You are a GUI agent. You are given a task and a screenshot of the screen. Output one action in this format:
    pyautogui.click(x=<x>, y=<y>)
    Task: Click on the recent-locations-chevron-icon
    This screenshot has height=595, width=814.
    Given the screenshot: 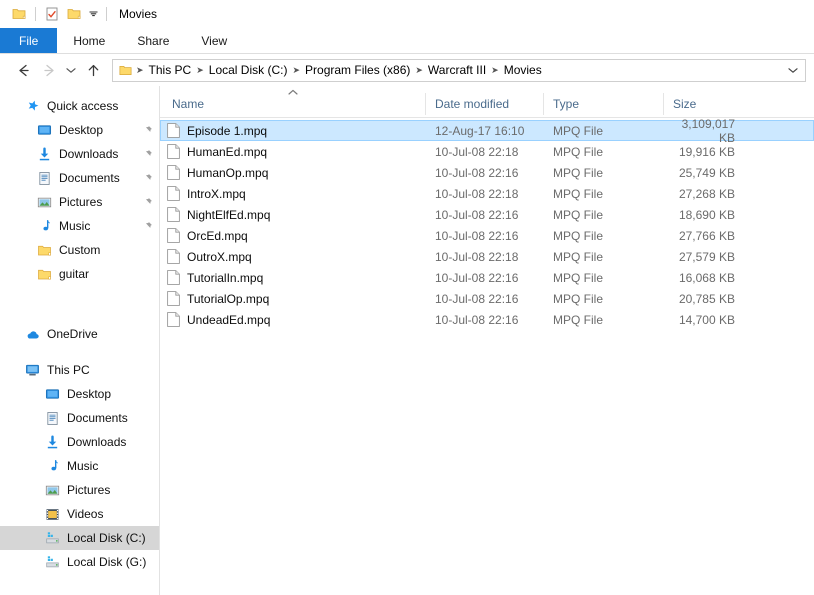 What is the action you would take?
    pyautogui.click(x=71, y=70)
    